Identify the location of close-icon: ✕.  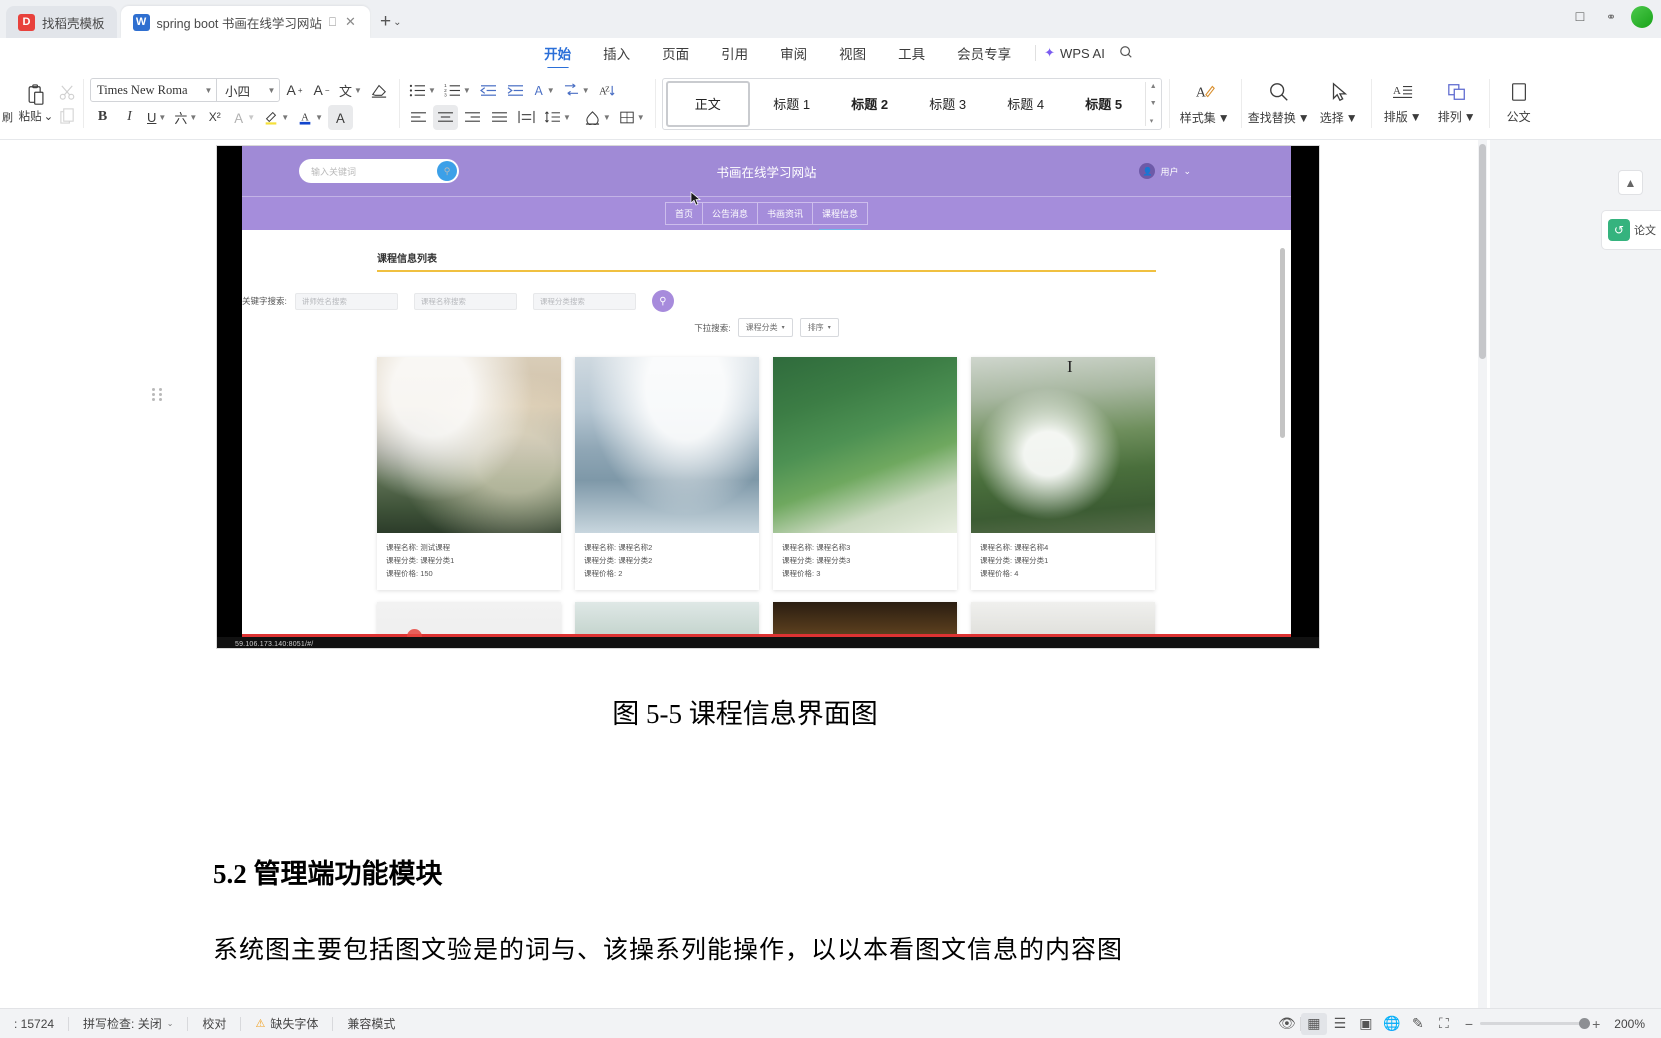
(350, 22).